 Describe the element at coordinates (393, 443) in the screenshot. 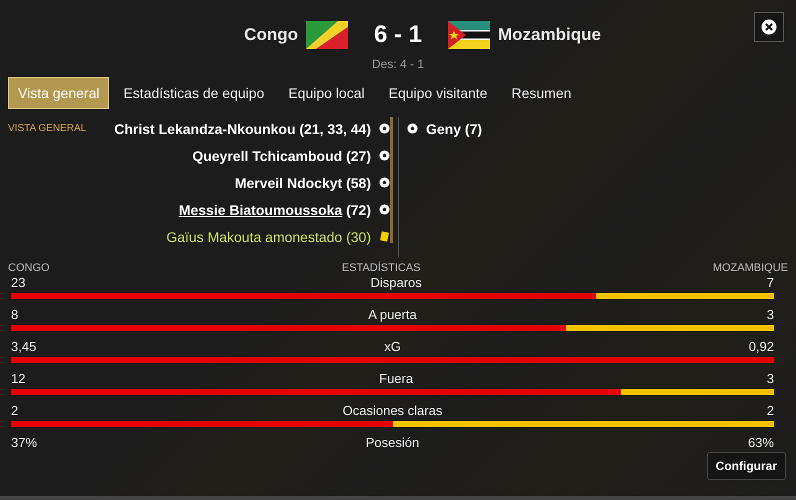

I see `stat-name: Posesión` at that location.